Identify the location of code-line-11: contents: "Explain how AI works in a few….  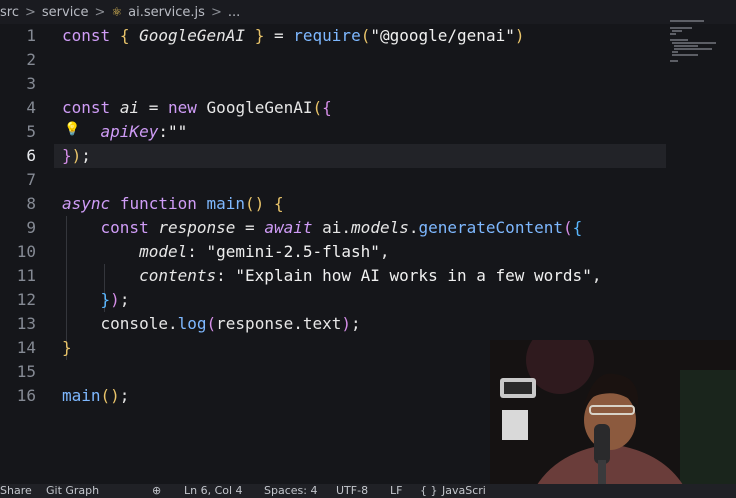
(370, 275).